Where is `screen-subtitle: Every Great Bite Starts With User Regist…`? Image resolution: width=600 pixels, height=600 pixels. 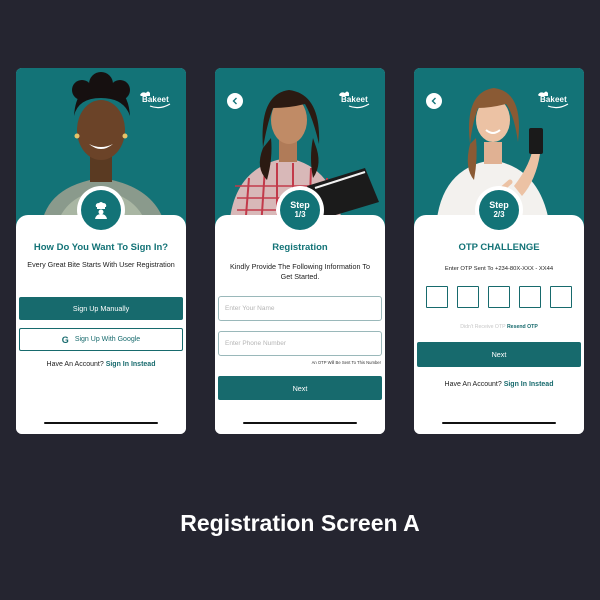 screen-subtitle: Every Great Bite Starts With User Regist… is located at coordinates (101, 264).